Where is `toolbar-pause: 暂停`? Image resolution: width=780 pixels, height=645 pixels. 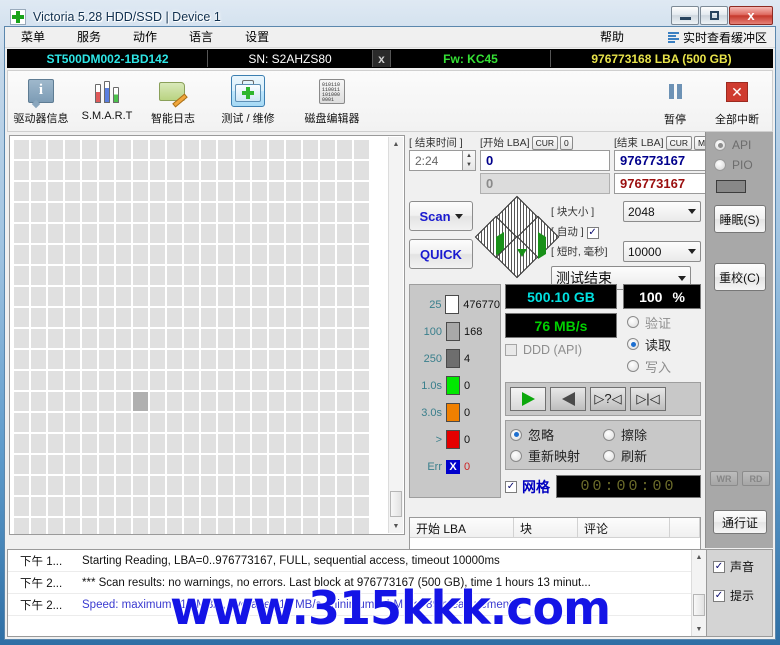 toolbar-pause: 暂停 is located at coordinates (675, 102).